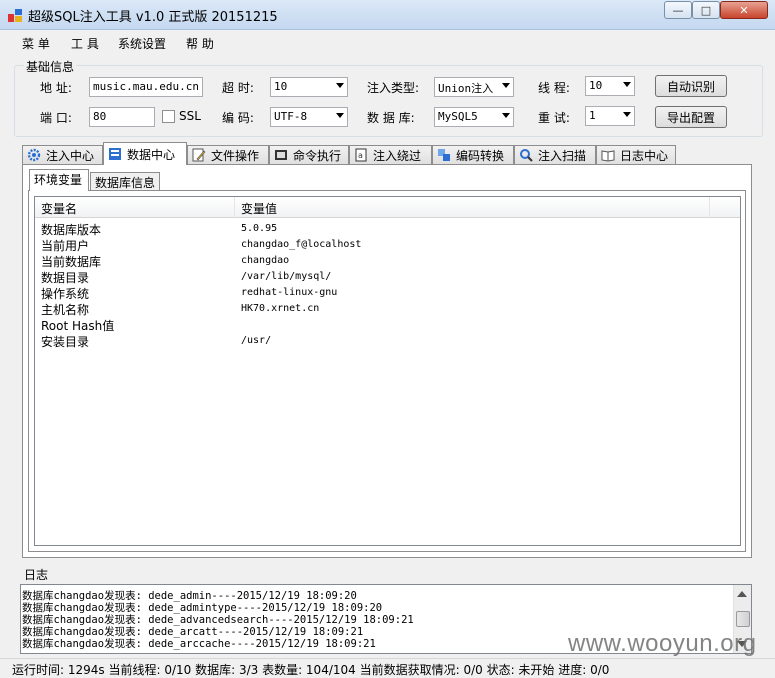  Describe the element at coordinates (85, 43) in the screenshot. I see `menu-item-tools: 工 具` at that location.